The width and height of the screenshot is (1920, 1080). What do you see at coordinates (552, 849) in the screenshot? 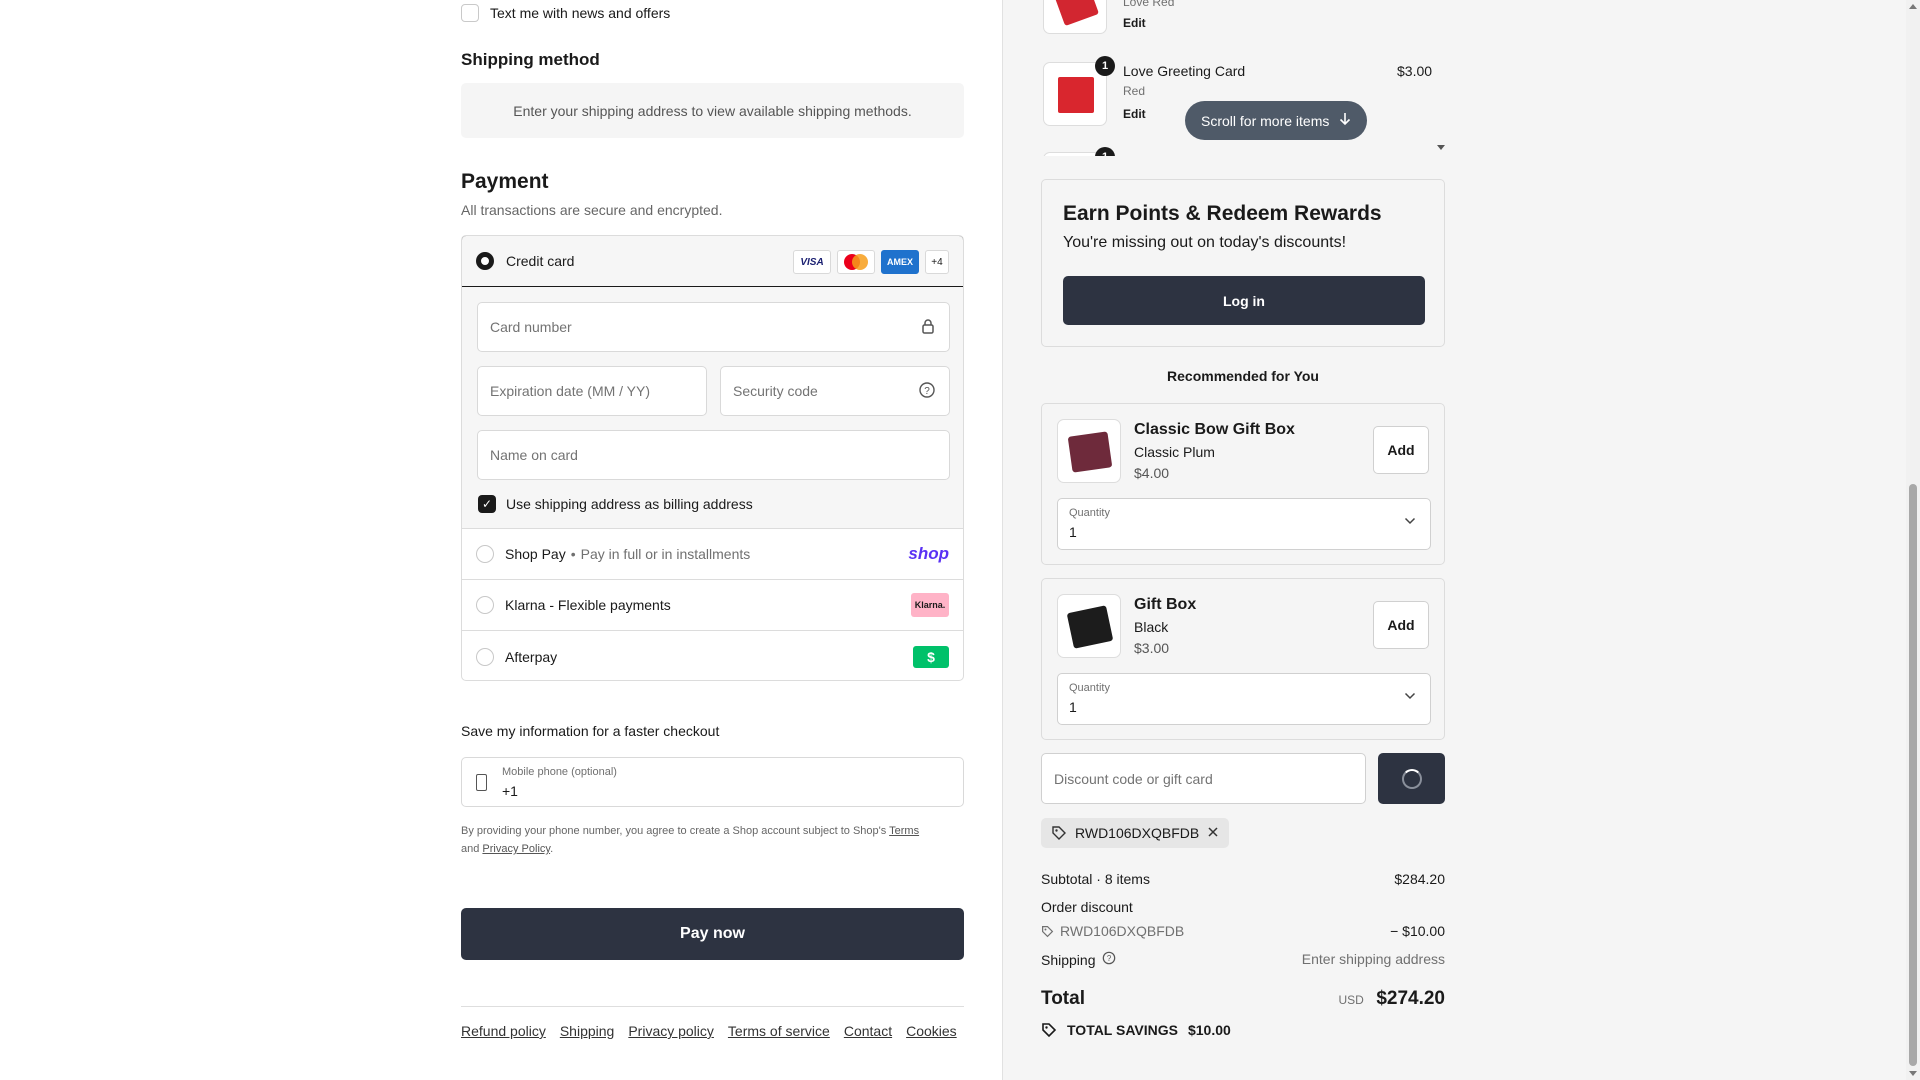
I see `legal-period: .` at bounding box center [552, 849].